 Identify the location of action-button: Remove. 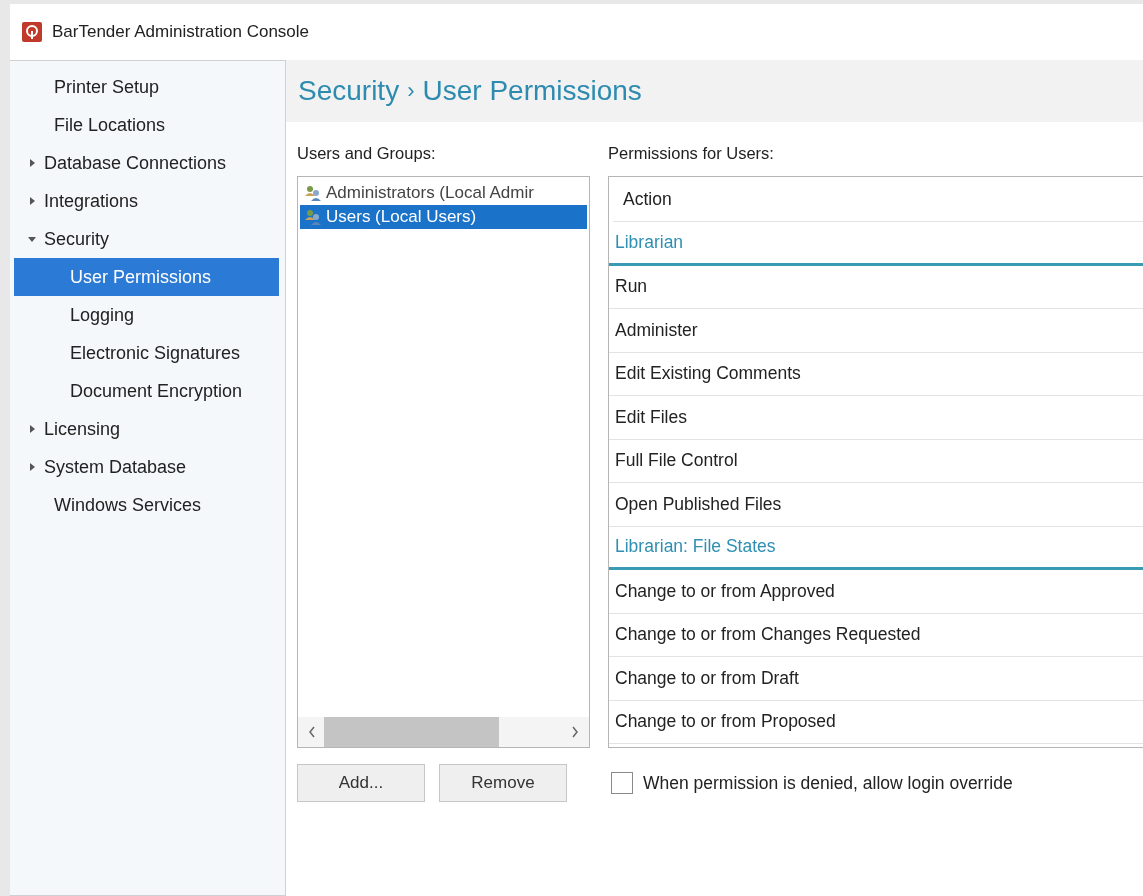
(503, 783).